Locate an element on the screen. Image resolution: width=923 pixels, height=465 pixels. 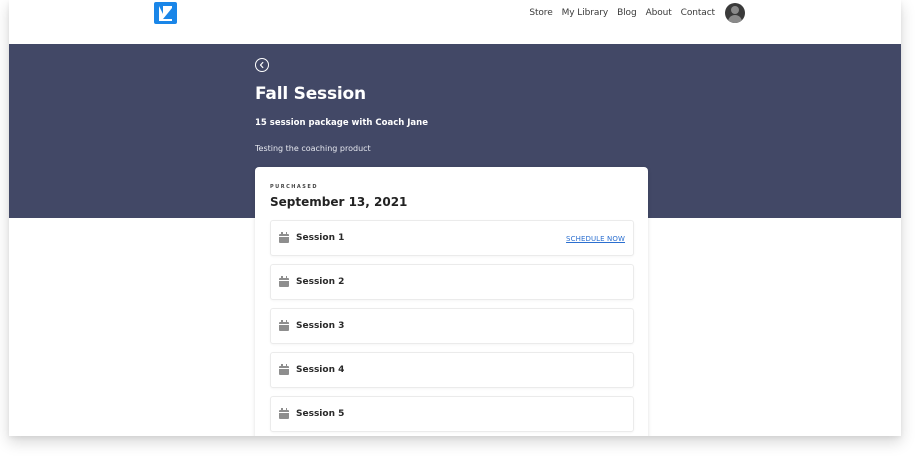
nav-store: Store is located at coordinates (540, 13).